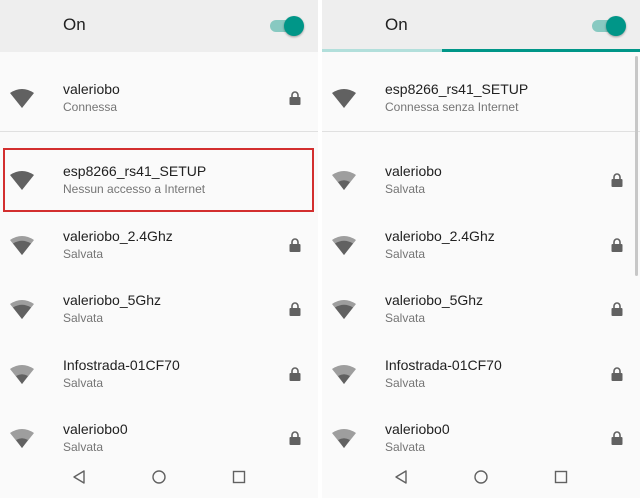 This screenshot has width=640, height=498. I want to click on scan-progress-bar, so click(481, 50).